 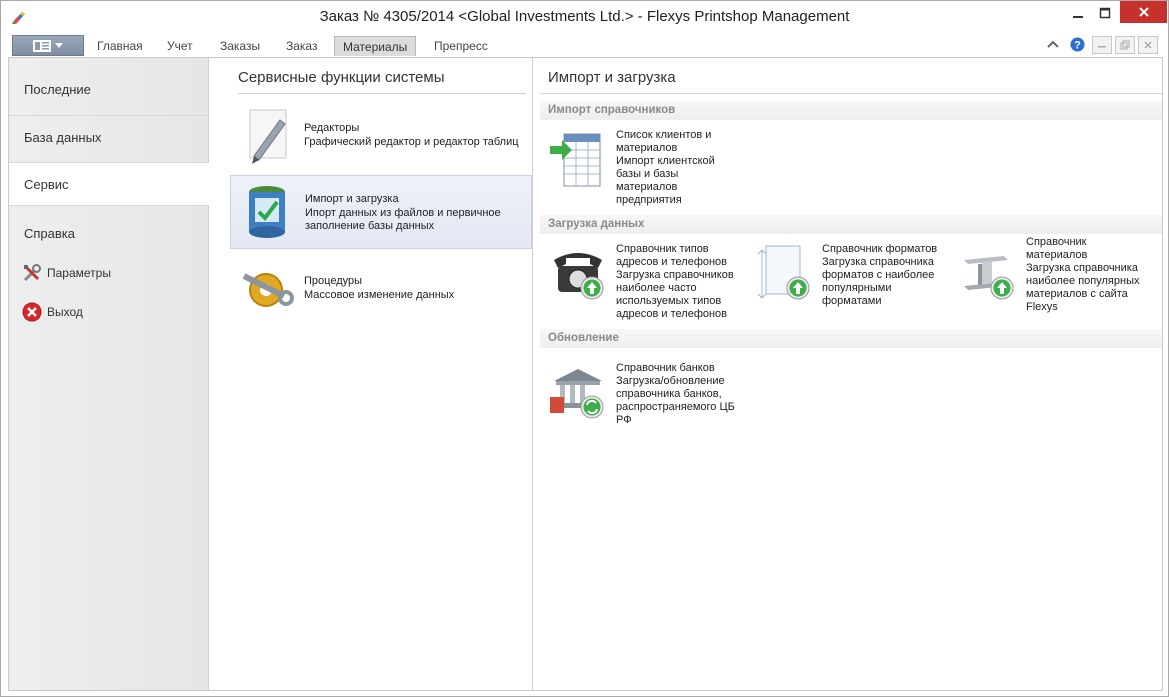 I want to click on mdi-restore-button, so click(x=1125, y=45).